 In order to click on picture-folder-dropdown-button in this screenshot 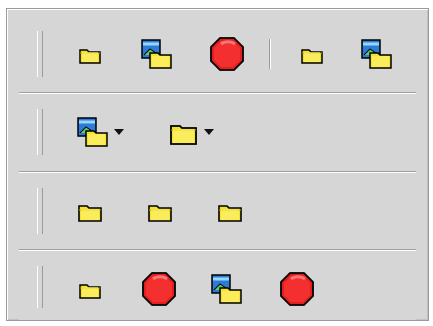, I will do `click(100, 132)`.